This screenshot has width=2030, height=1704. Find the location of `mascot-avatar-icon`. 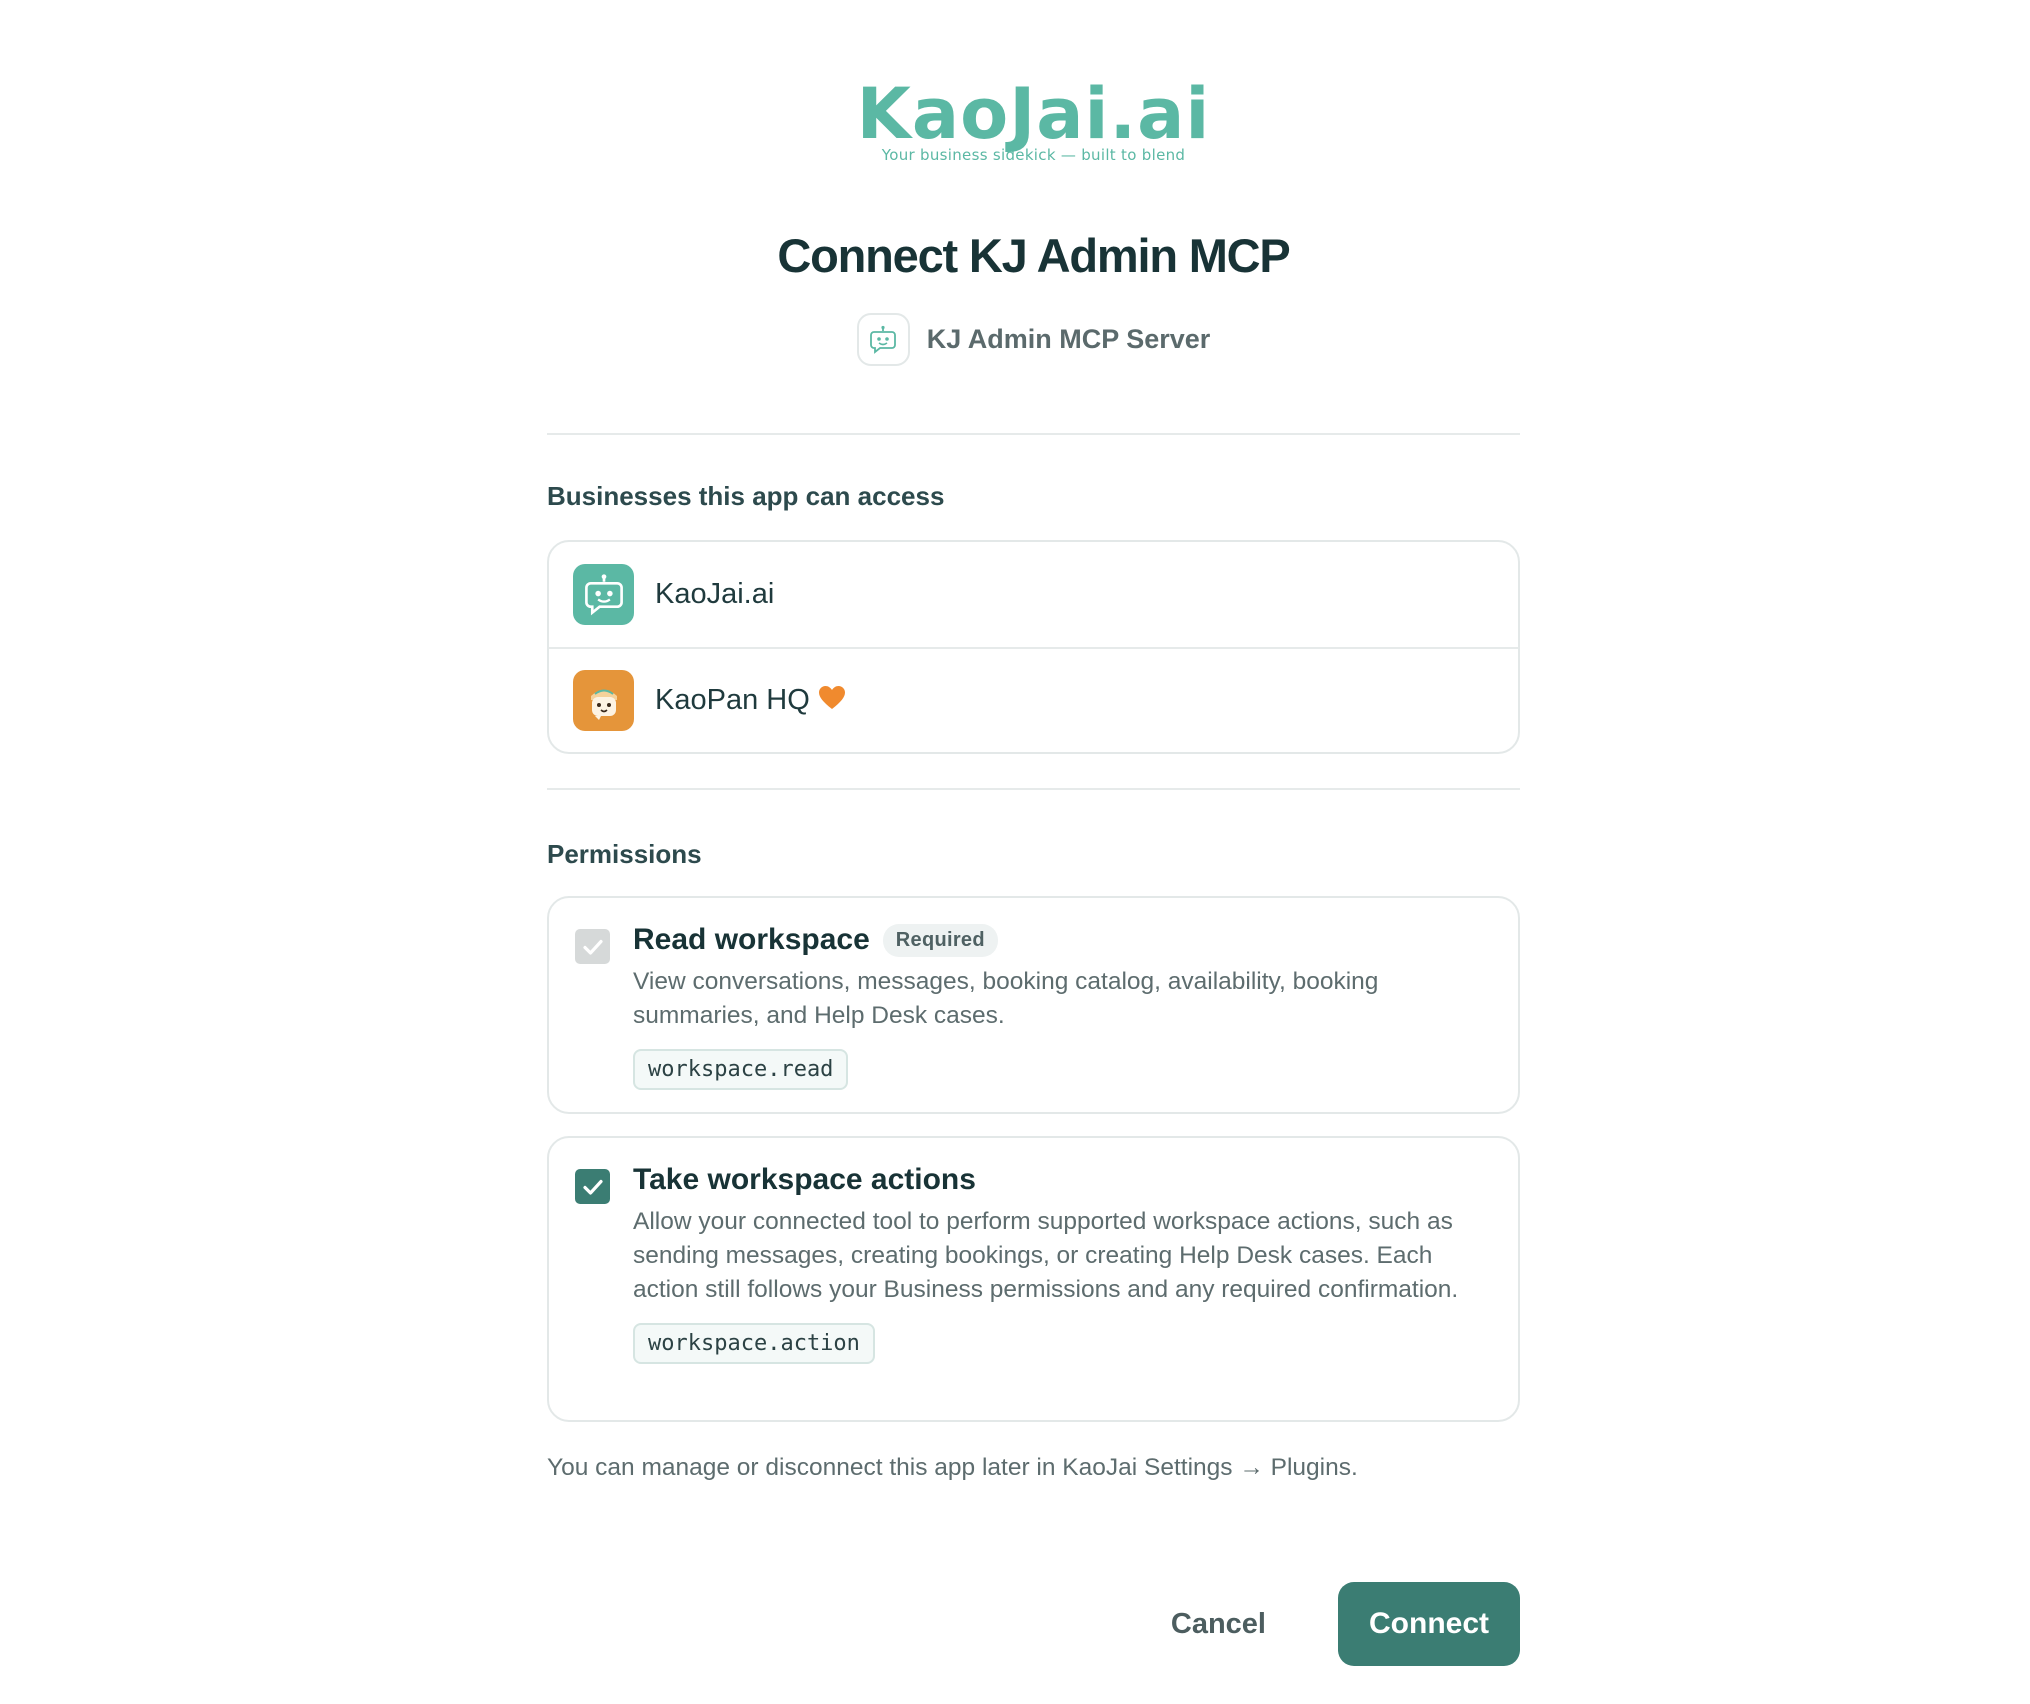

mascot-avatar-icon is located at coordinates (603, 700).